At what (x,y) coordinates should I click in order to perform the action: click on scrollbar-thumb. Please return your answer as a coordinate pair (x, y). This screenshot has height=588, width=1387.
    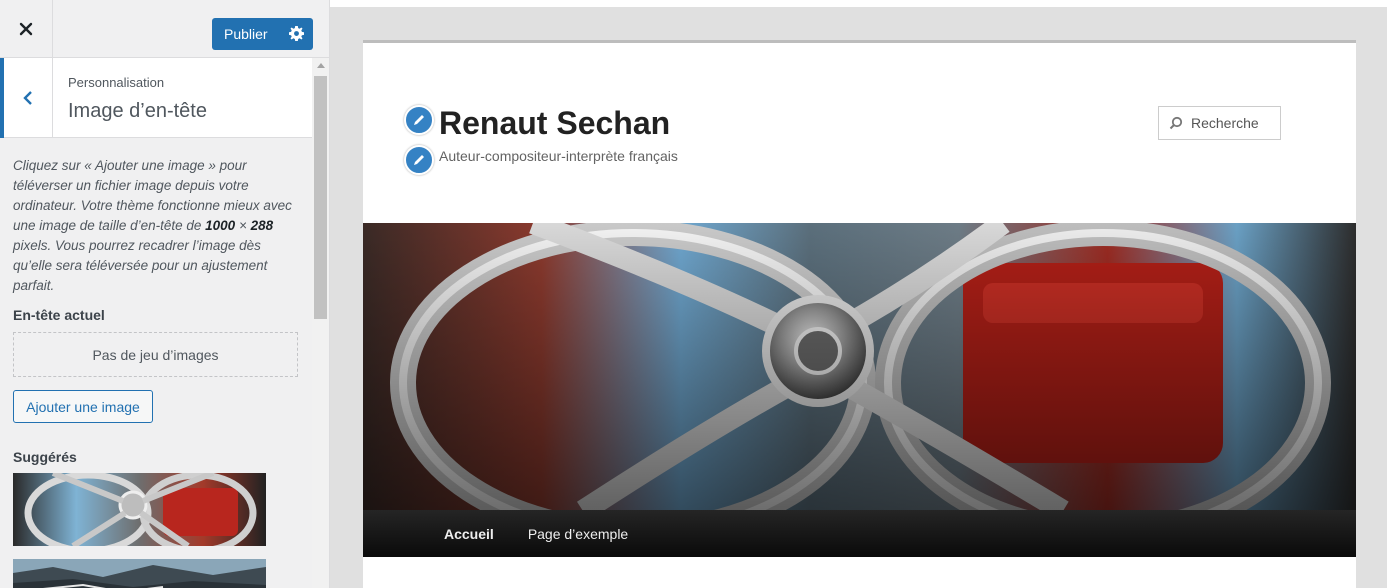
    Looking at the image, I should click on (320, 197).